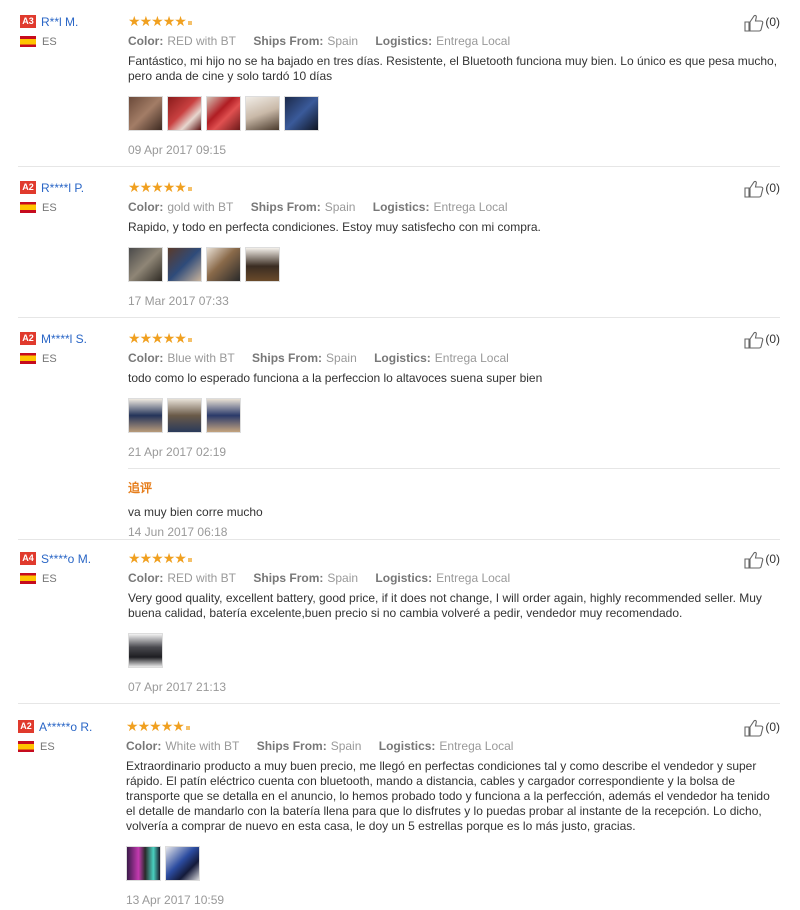  I want to click on followup-date: 14 Jun 2017 06:18, so click(178, 532).